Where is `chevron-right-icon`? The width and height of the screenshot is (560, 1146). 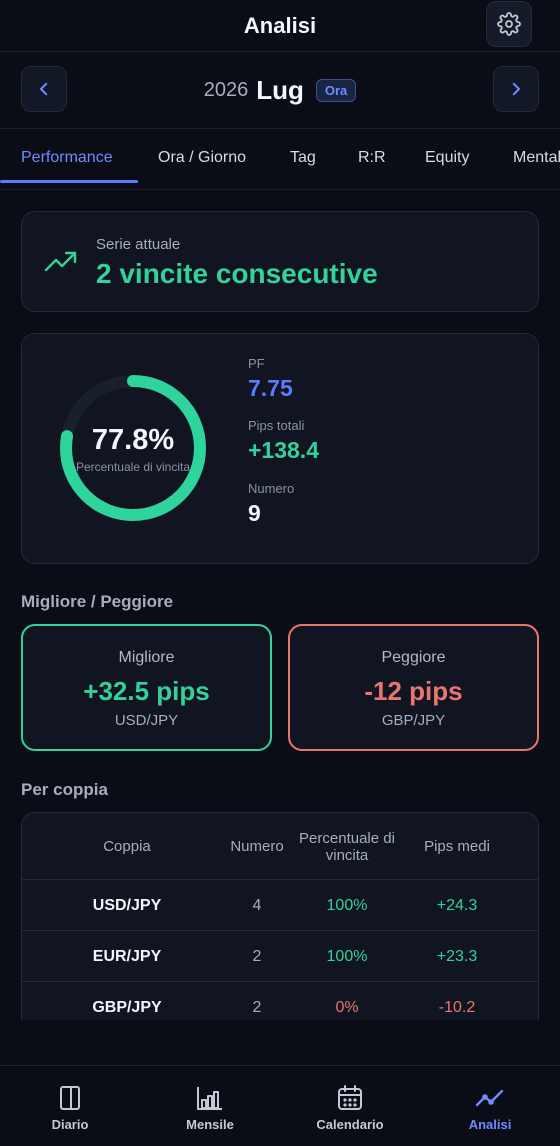
chevron-right-icon is located at coordinates (516, 89).